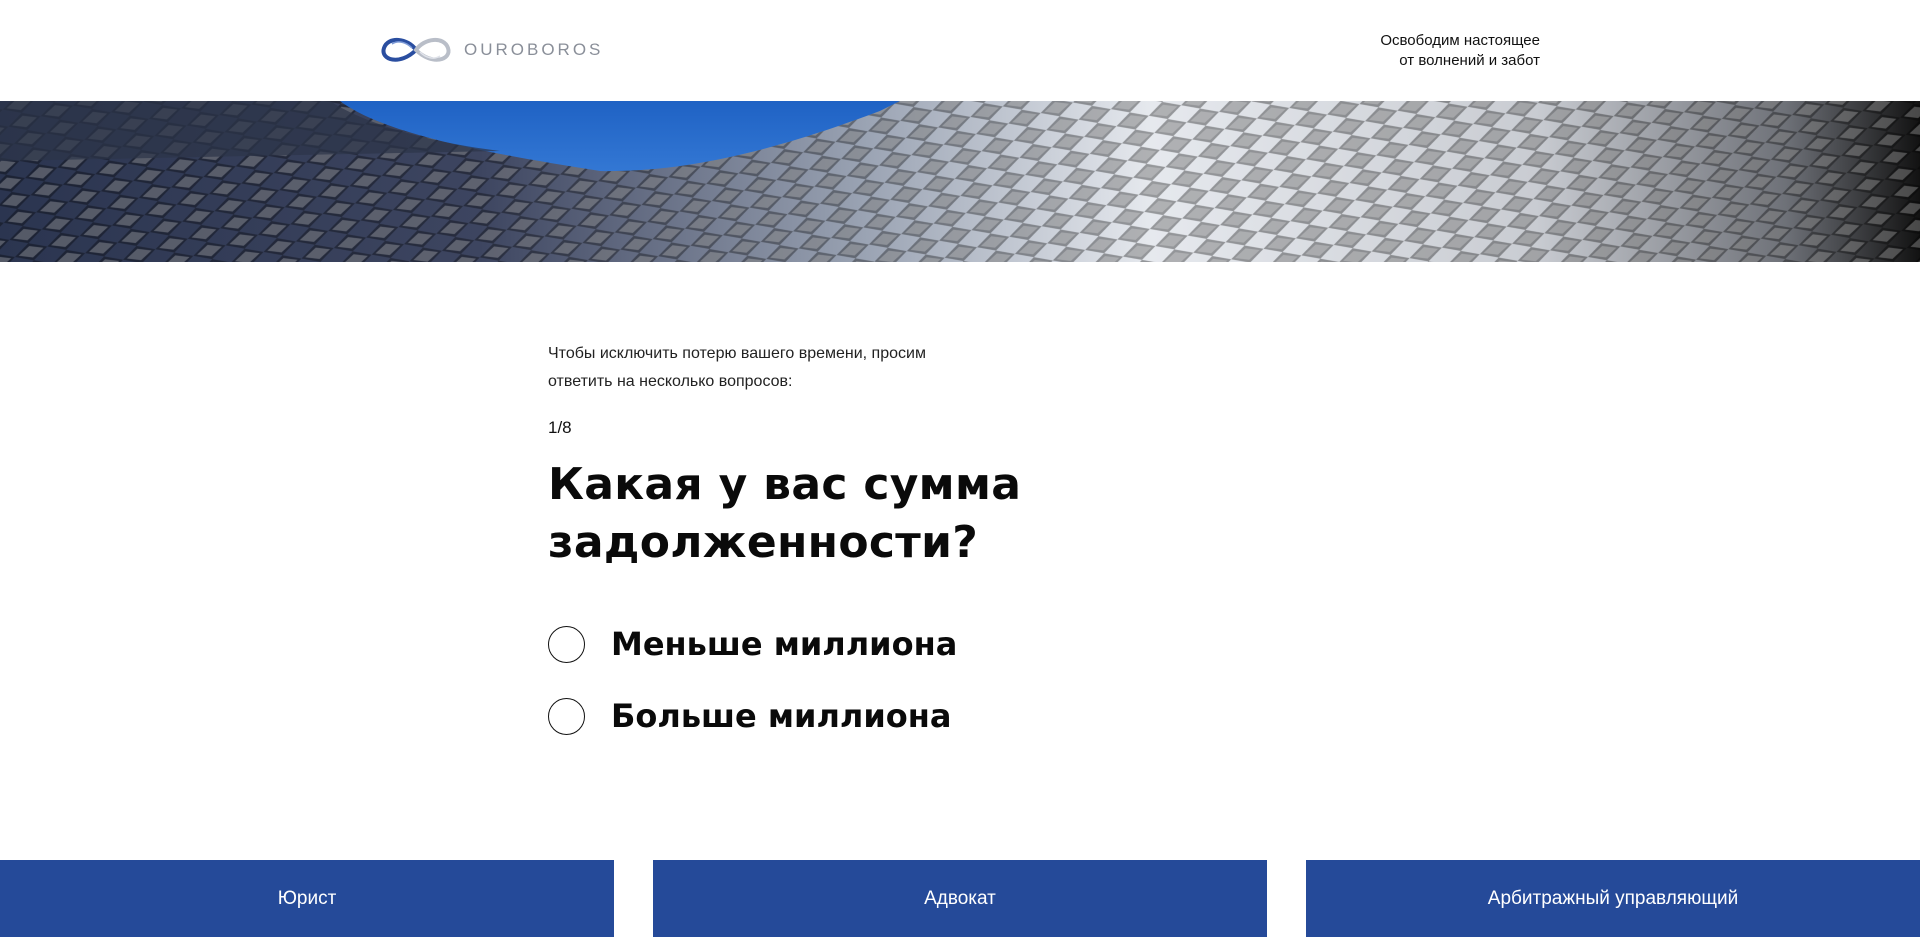 The height and width of the screenshot is (937, 1920). I want to click on option-more-than-million: Больше миллиона, so click(808, 716).